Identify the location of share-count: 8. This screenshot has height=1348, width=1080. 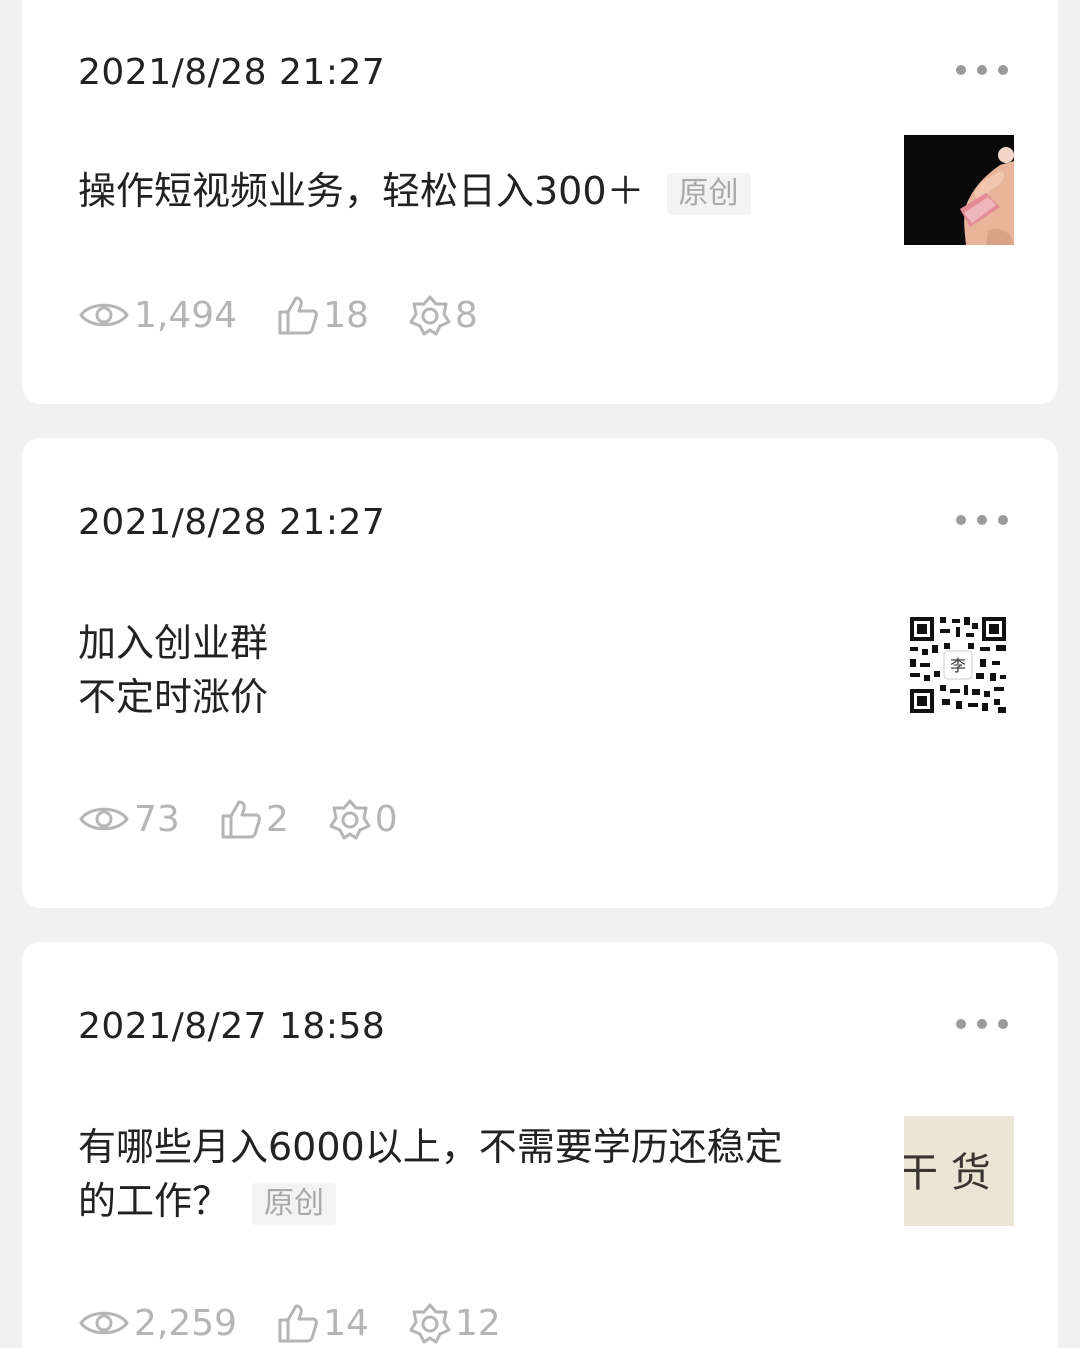
(443, 315).